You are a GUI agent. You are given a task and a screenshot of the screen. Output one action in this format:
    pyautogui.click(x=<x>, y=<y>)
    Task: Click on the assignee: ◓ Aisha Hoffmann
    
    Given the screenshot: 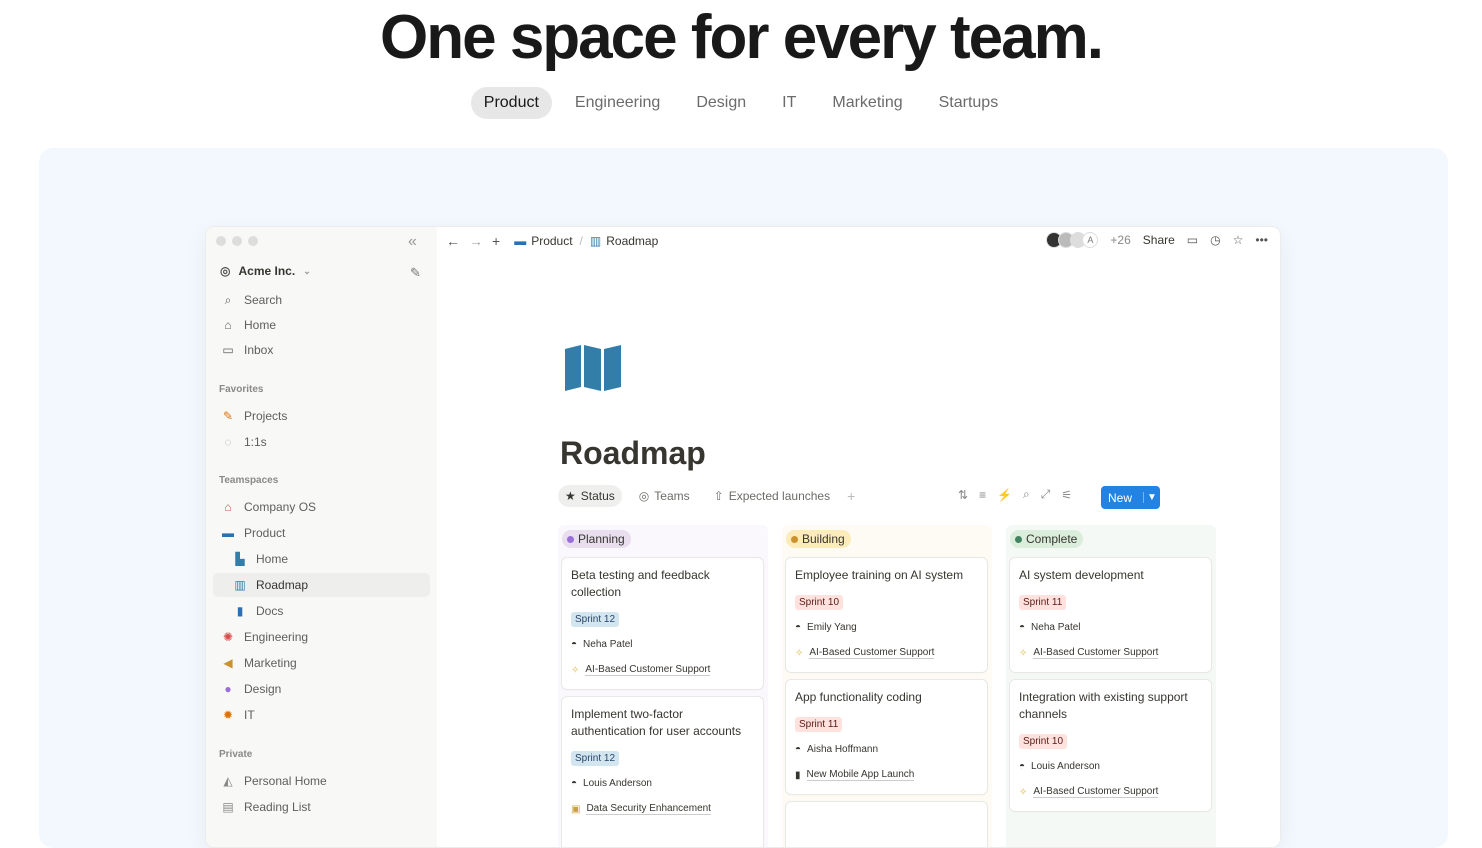 What is the action you would take?
    pyautogui.click(x=836, y=749)
    